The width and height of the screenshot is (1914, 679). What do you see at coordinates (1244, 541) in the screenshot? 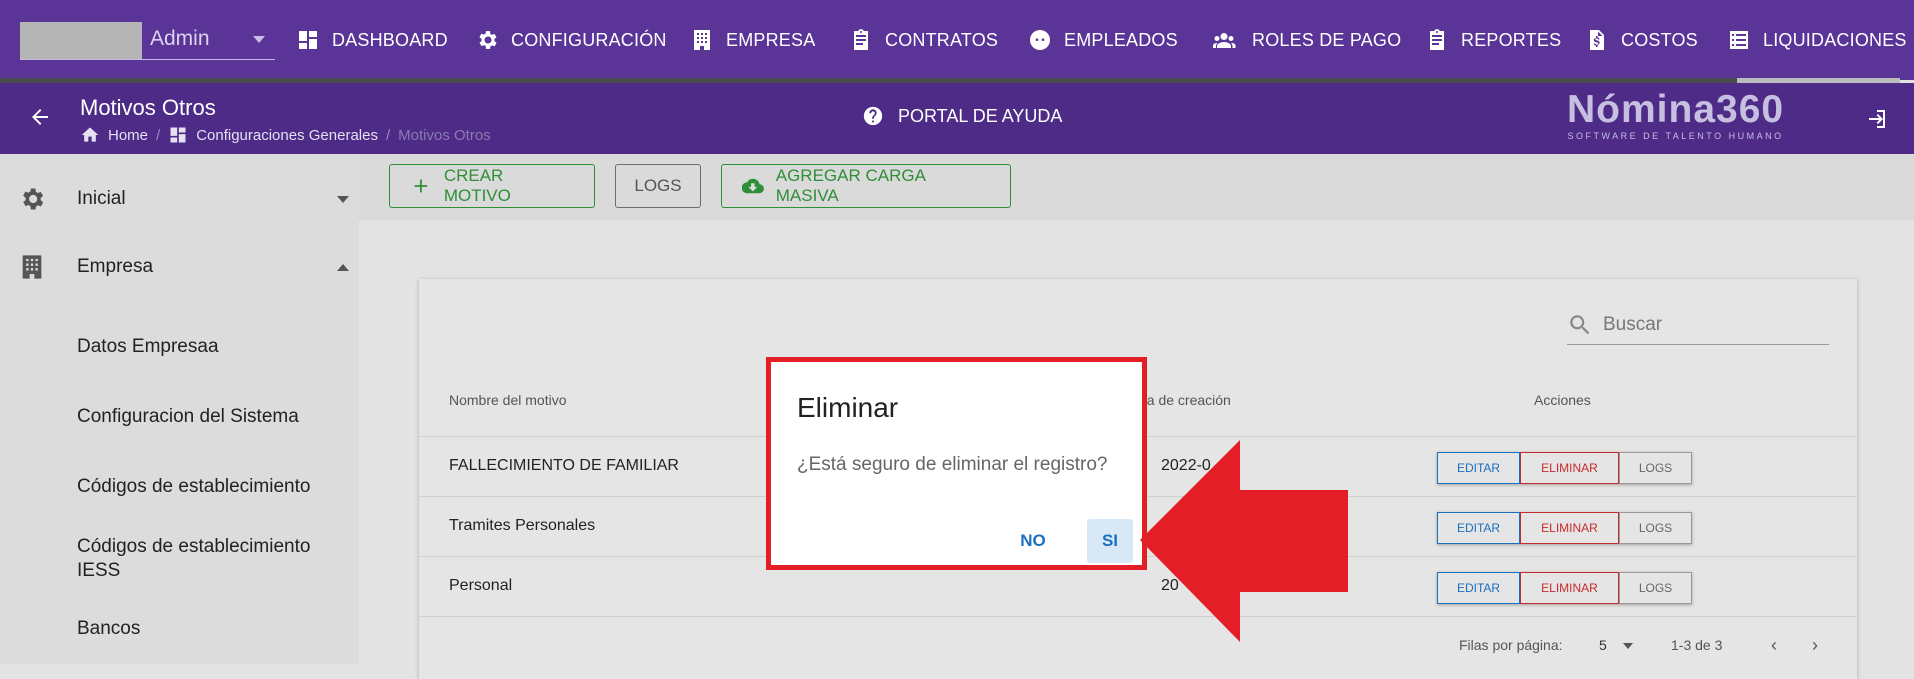
I see `red-arrow-annotation` at bounding box center [1244, 541].